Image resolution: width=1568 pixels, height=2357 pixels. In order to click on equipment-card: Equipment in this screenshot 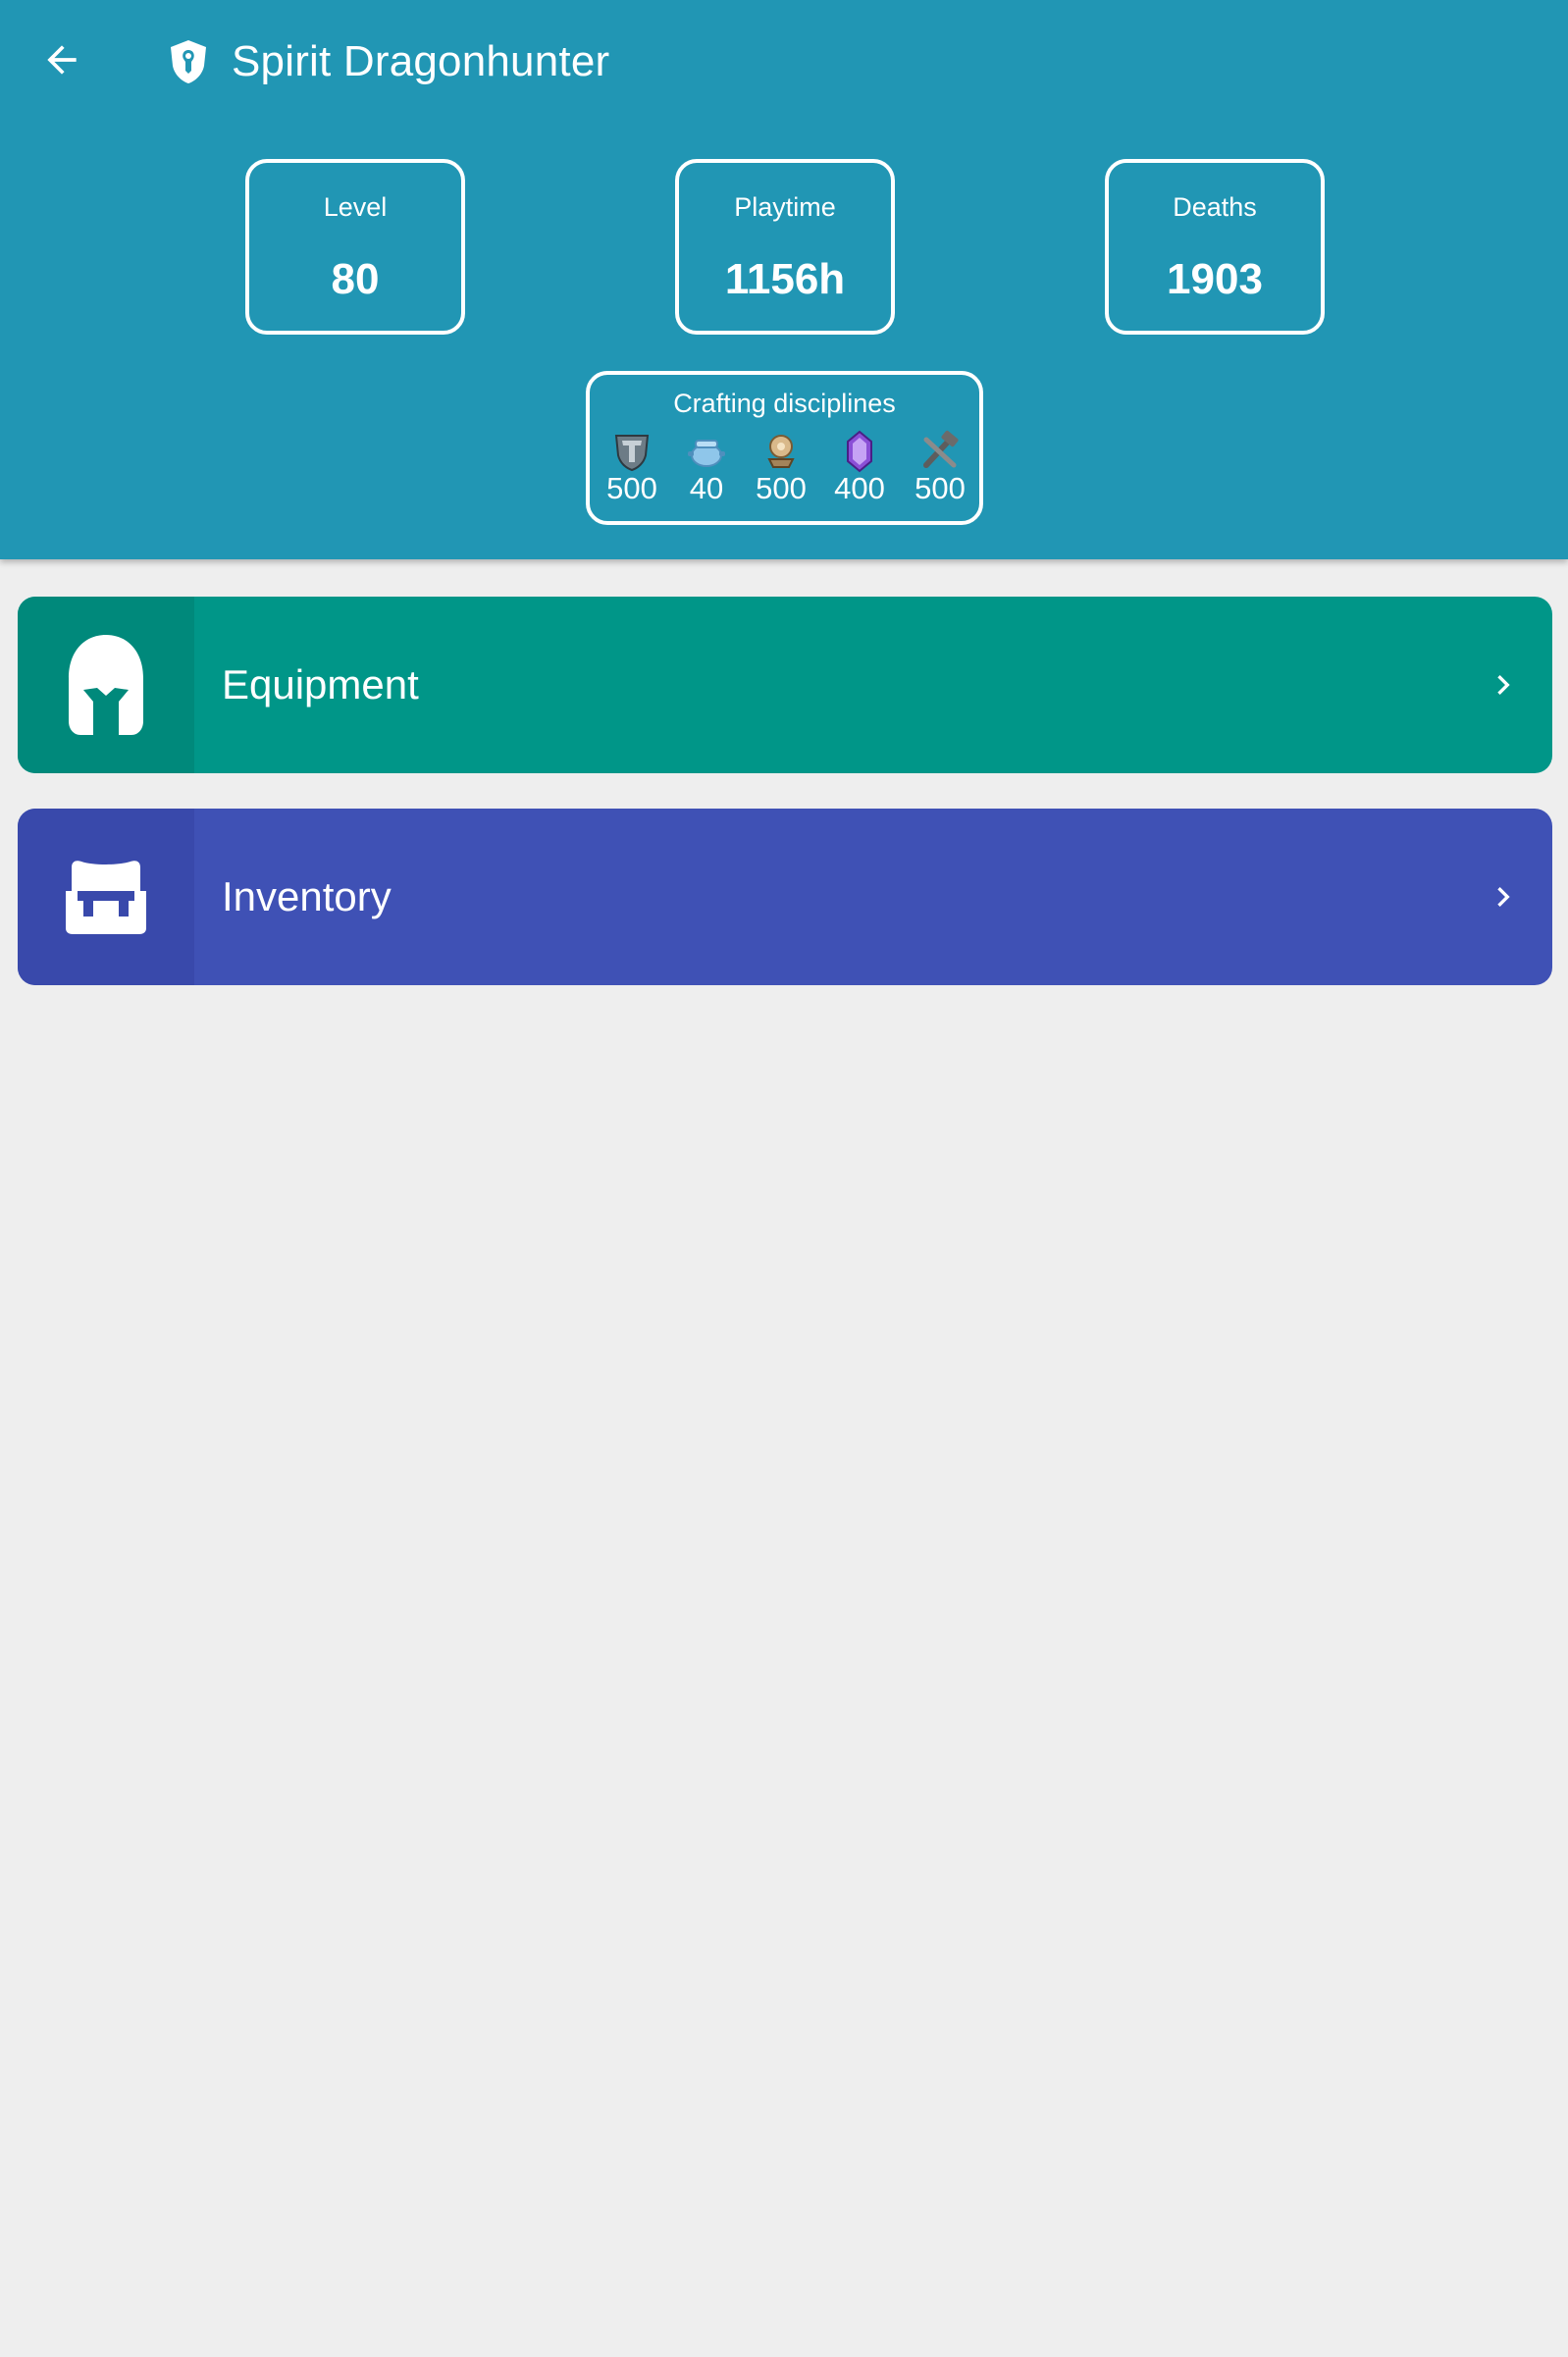, I will do `click(785, 685)`.